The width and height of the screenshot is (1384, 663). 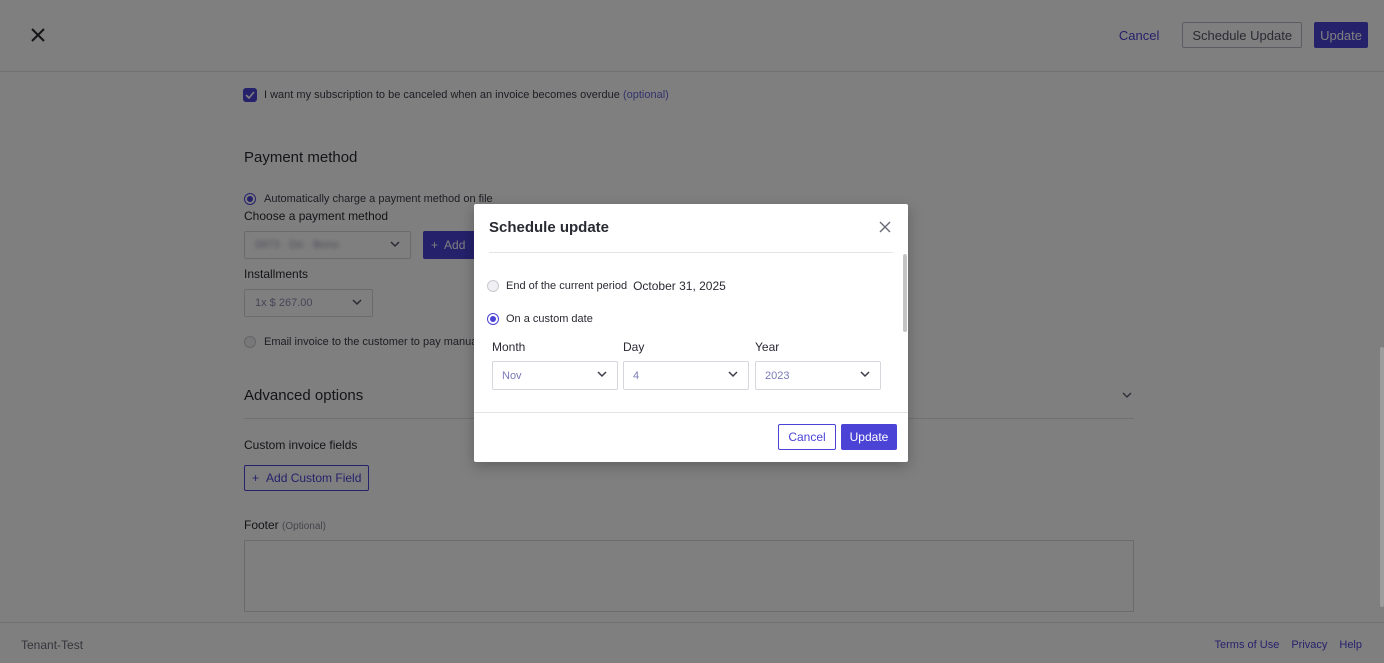 I want to click on month-label: Month, so click(x=509, y=347).